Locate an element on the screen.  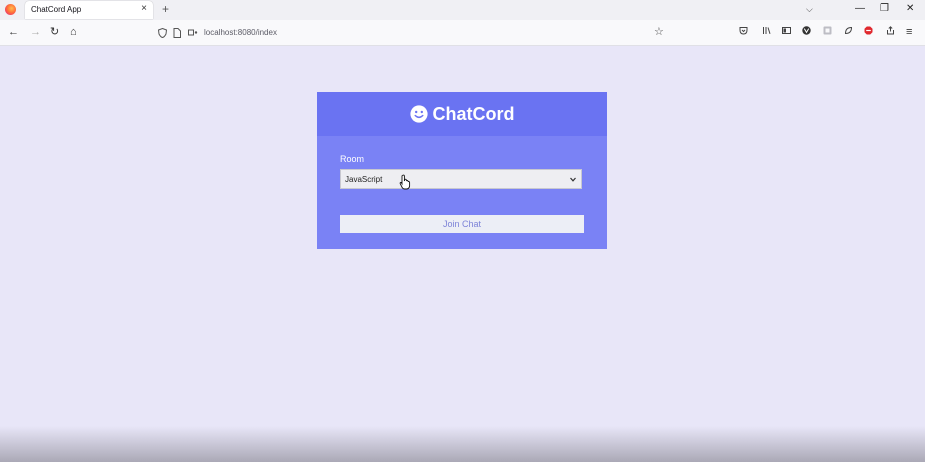
join-card: ChatCord Room JavaScript Join Chat is located at coordinates (462, 170).